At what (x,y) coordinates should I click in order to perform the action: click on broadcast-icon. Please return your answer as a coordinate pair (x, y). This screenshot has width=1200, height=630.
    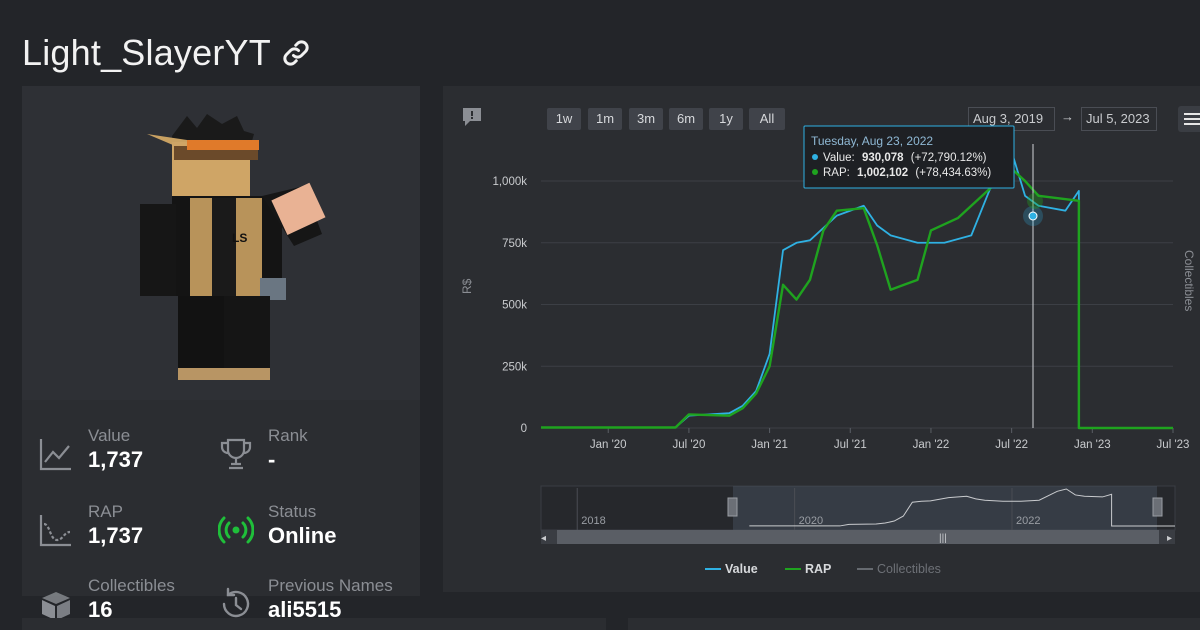
    Looking at the image, I should click on (236, 530).